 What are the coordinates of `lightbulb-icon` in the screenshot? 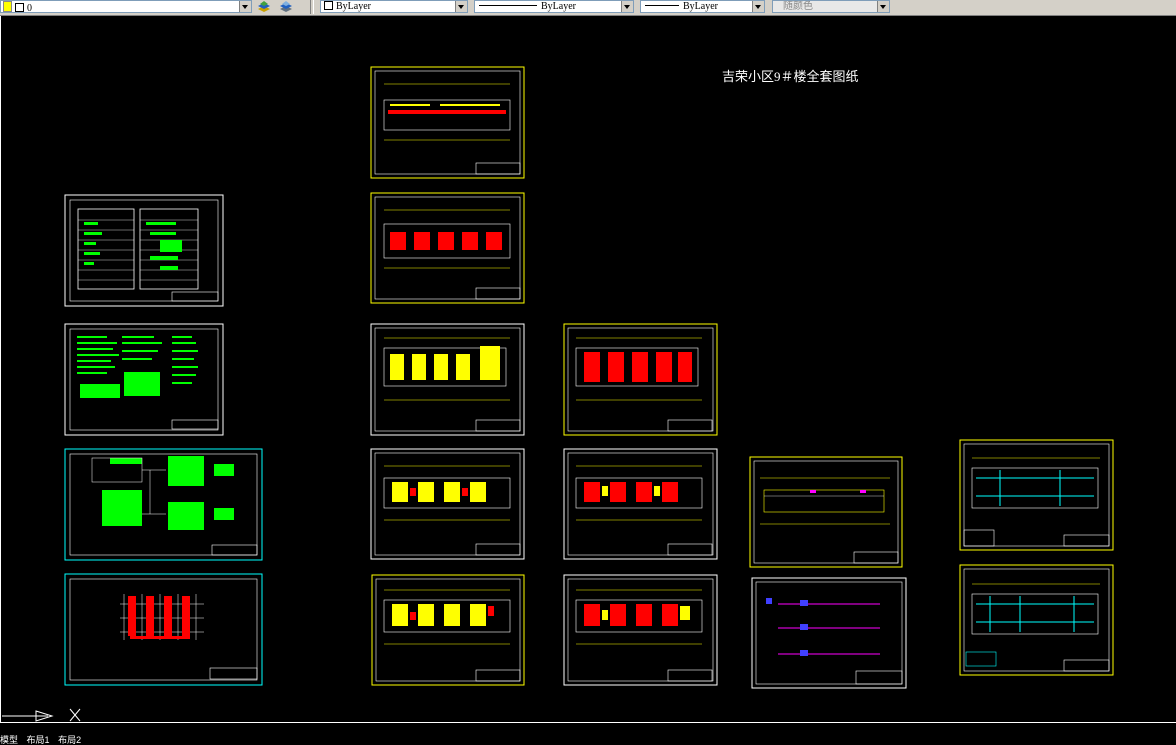 It's located at (7, 6).